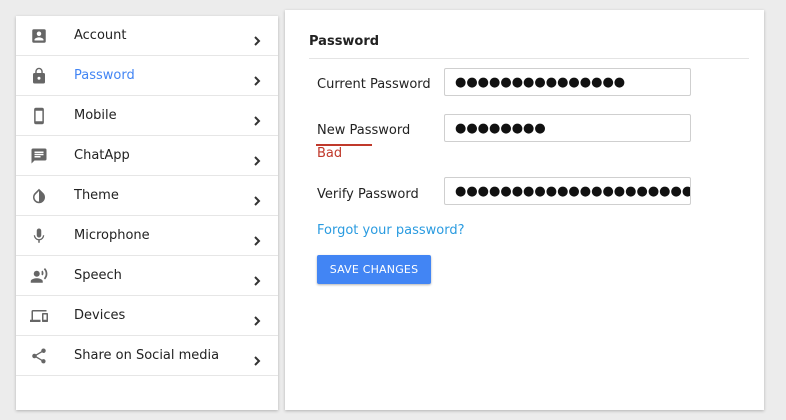  What do you see at coordinates (102, 155) in the screenshot?
I see `sidebar-item-label: ChatApp` at bounding box center [102, 155].